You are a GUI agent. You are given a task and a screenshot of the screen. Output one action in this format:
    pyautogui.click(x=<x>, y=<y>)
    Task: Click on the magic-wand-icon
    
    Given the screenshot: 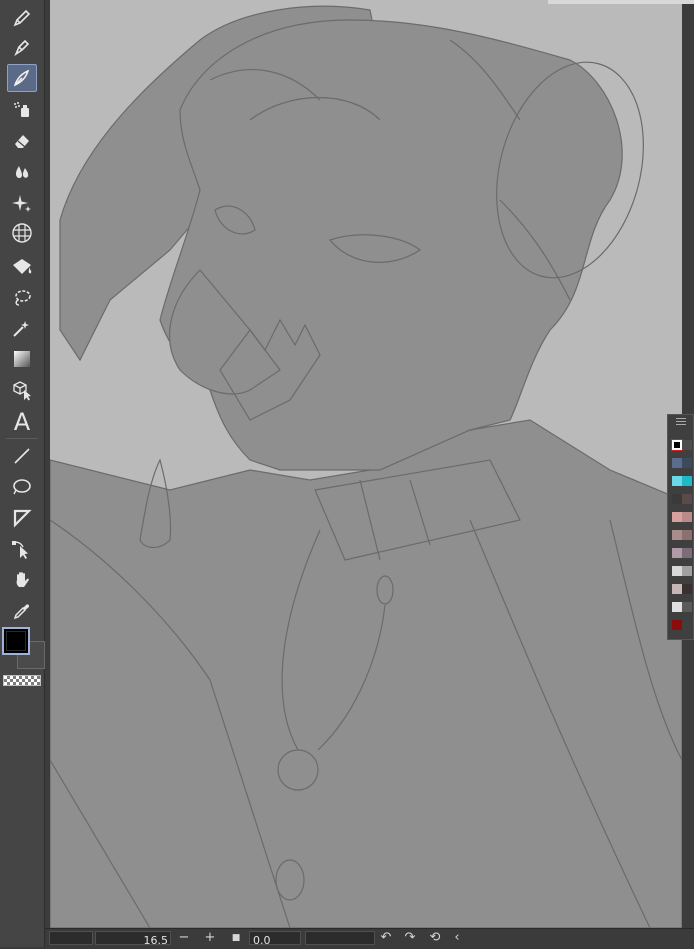 What is the action you would take?
    pyautogui.click(x=22, y=328)
    